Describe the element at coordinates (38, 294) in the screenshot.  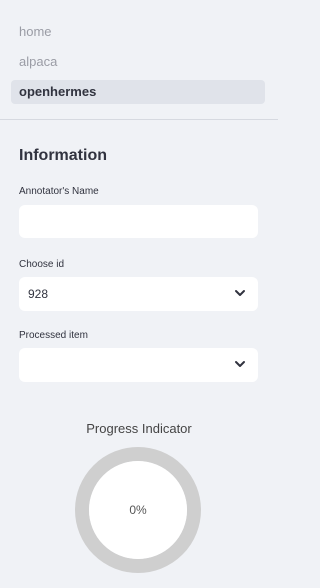
I see `choose-id-value: 928` at that location.